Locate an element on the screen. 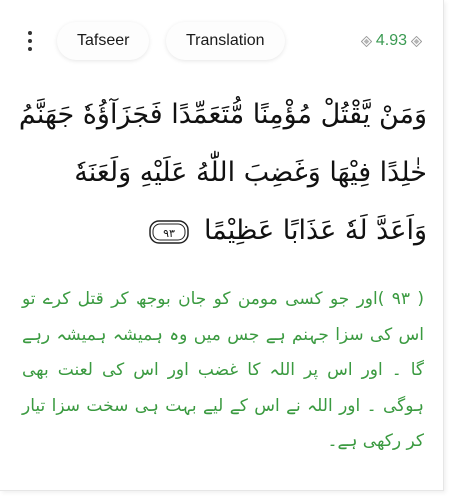 The image size is (450, 497). more-vertical-icon is located at coordinates (30, 41).